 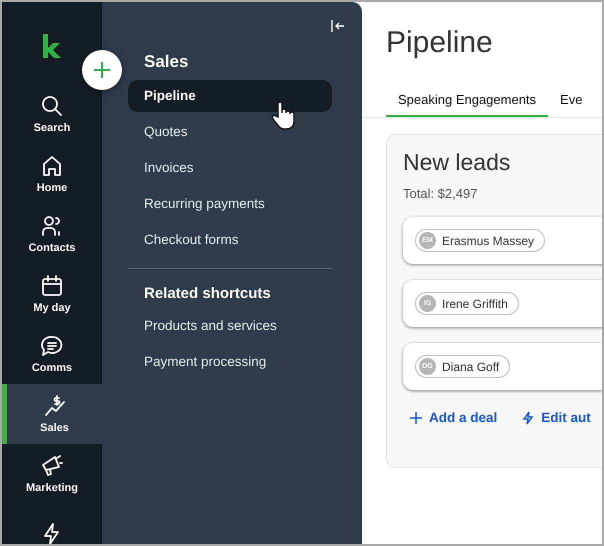 I want to click on action-link: Edit aut, so click(x=556, y=417).